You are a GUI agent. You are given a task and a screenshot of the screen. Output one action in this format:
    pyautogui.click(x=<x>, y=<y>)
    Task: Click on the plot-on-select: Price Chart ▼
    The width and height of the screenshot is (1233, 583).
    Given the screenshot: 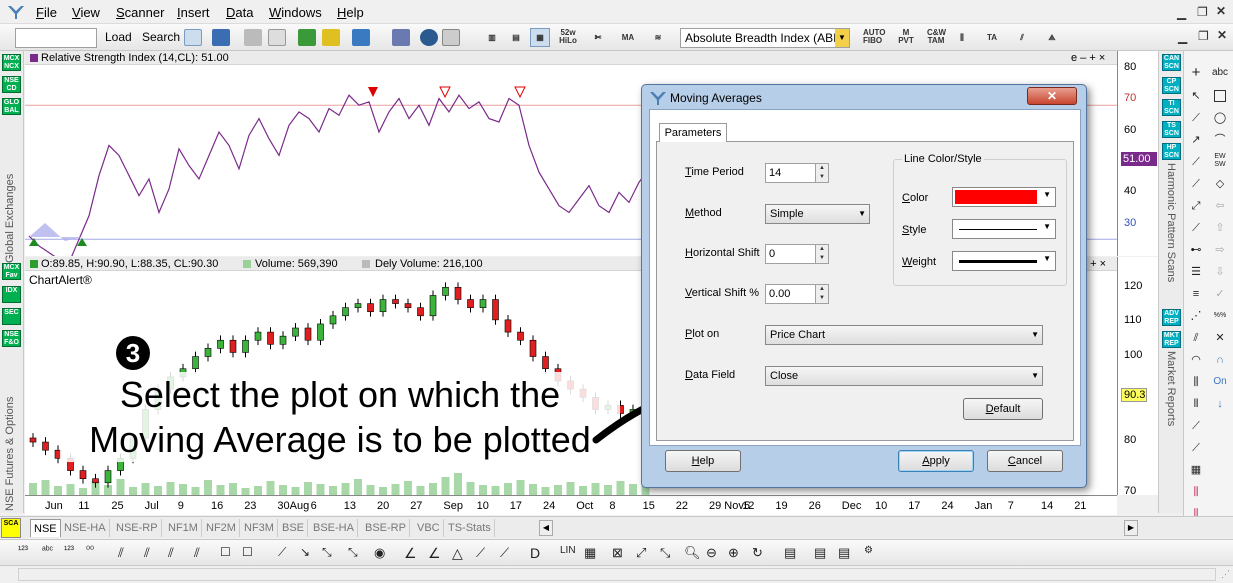 What is the action you would take?
    pyautogui.click(x=904, y=335)
    